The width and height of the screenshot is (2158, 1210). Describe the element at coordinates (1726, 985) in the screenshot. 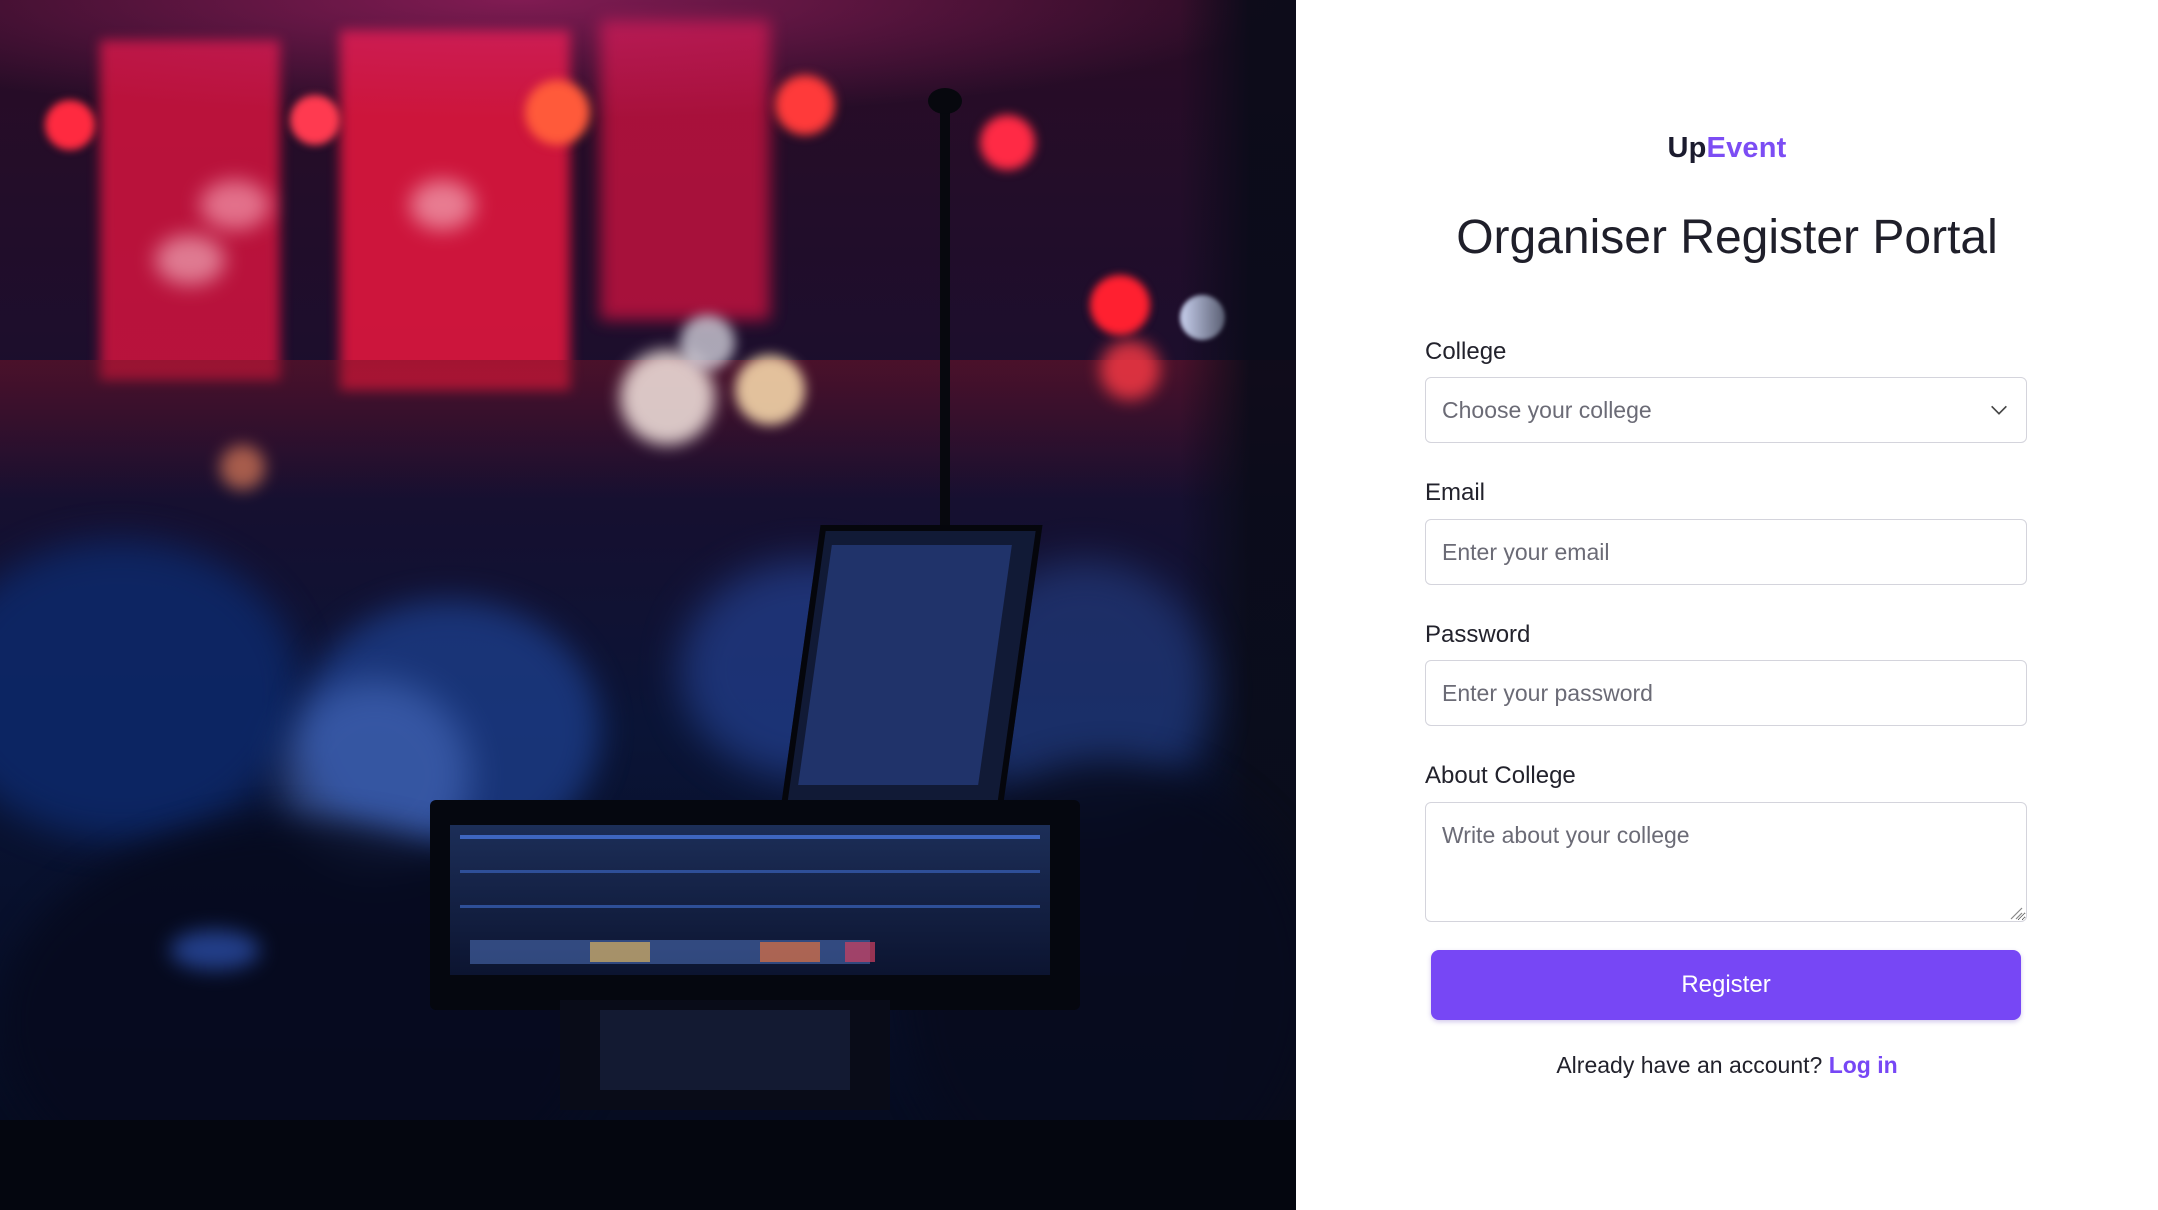

I see `register-button: Register` at that location.